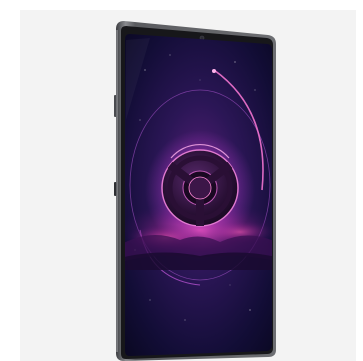  Describe the element at coordinates (115, 189) in the screenshot. I see `power-button` at that location.